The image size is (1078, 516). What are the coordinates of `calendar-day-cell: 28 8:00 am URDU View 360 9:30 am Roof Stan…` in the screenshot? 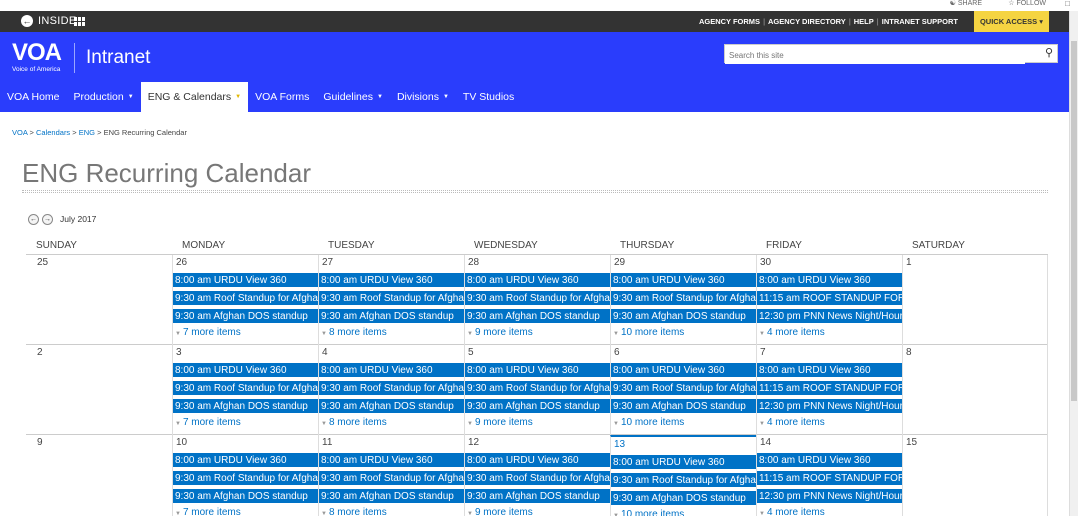 It's located at (538, 300).